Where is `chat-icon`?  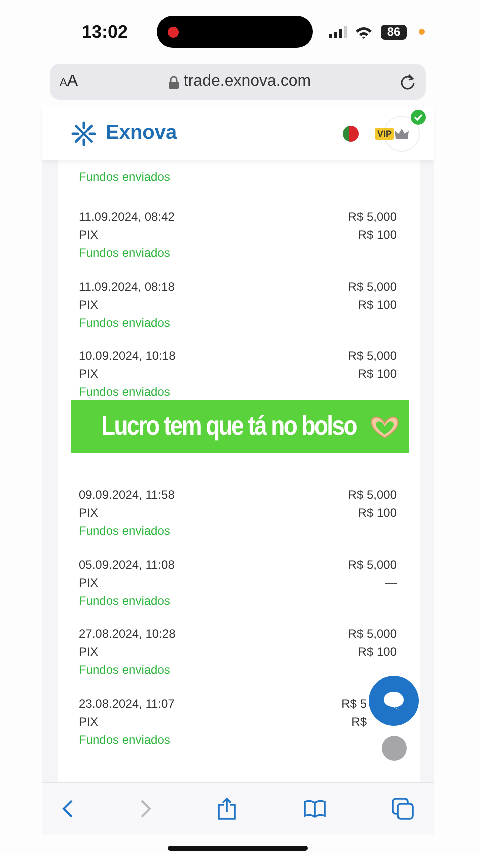 chat-icon is located at coordinates (394, 701).